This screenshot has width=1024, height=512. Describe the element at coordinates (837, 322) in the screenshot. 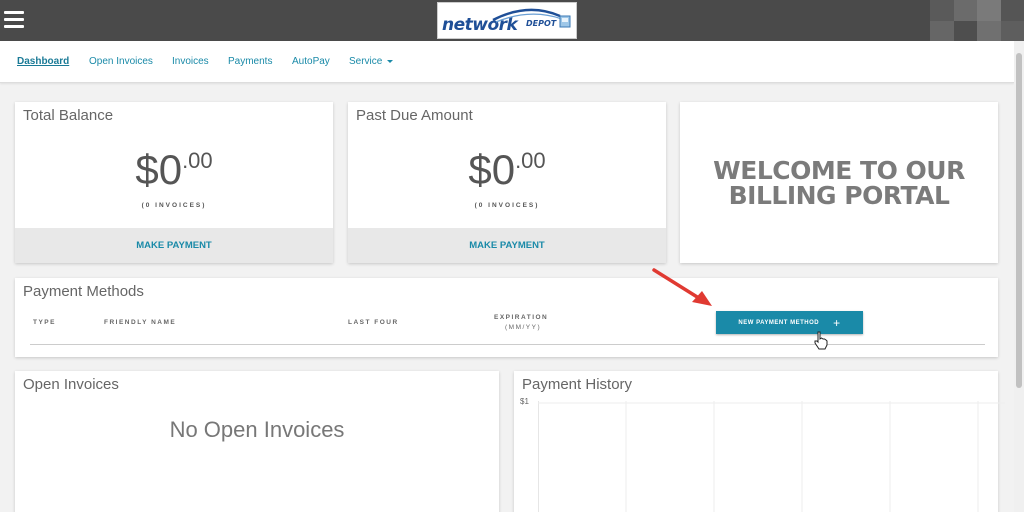

I see `plus-icon: +` at that location.